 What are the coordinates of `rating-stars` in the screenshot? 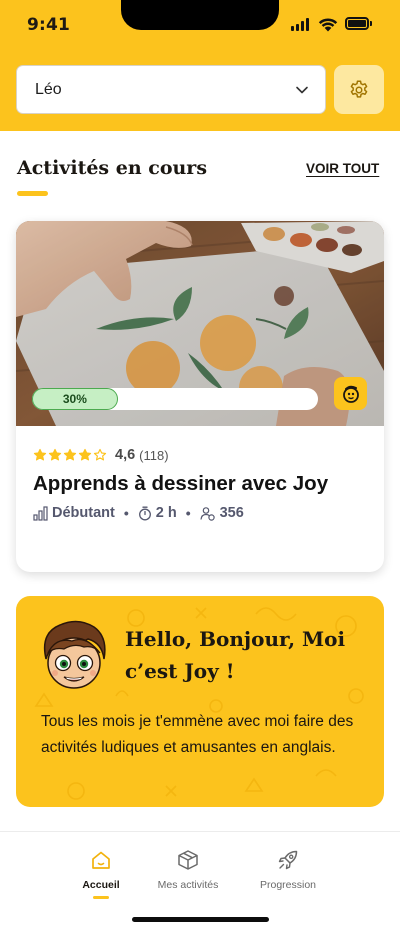 It's located at (70, 455).